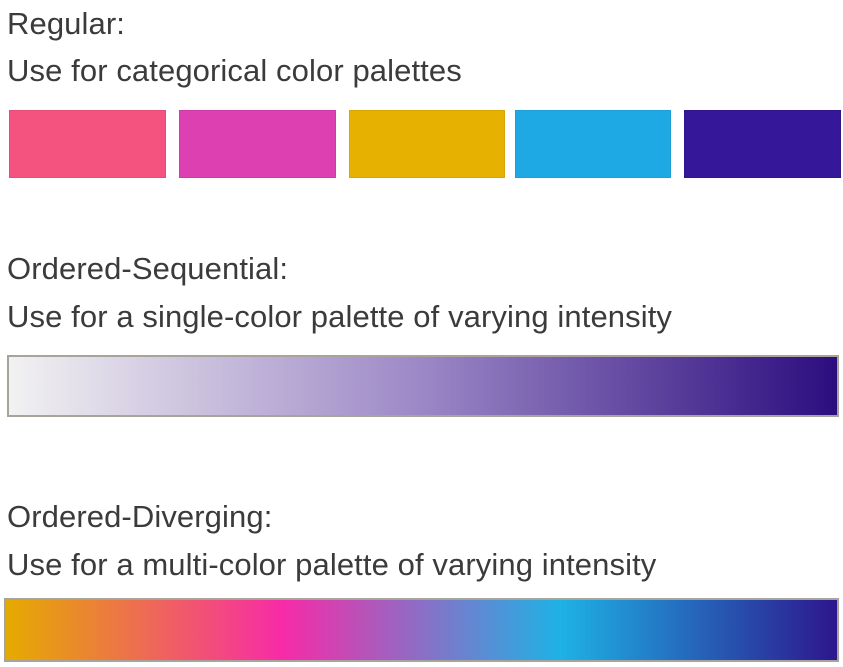 Image resolution: width=843 pixels, height=667 pixels. Describe the element at coordinates (148, 268) in the screenshot. I see `sequential-heading: Ordered-Sequential:` at that location.